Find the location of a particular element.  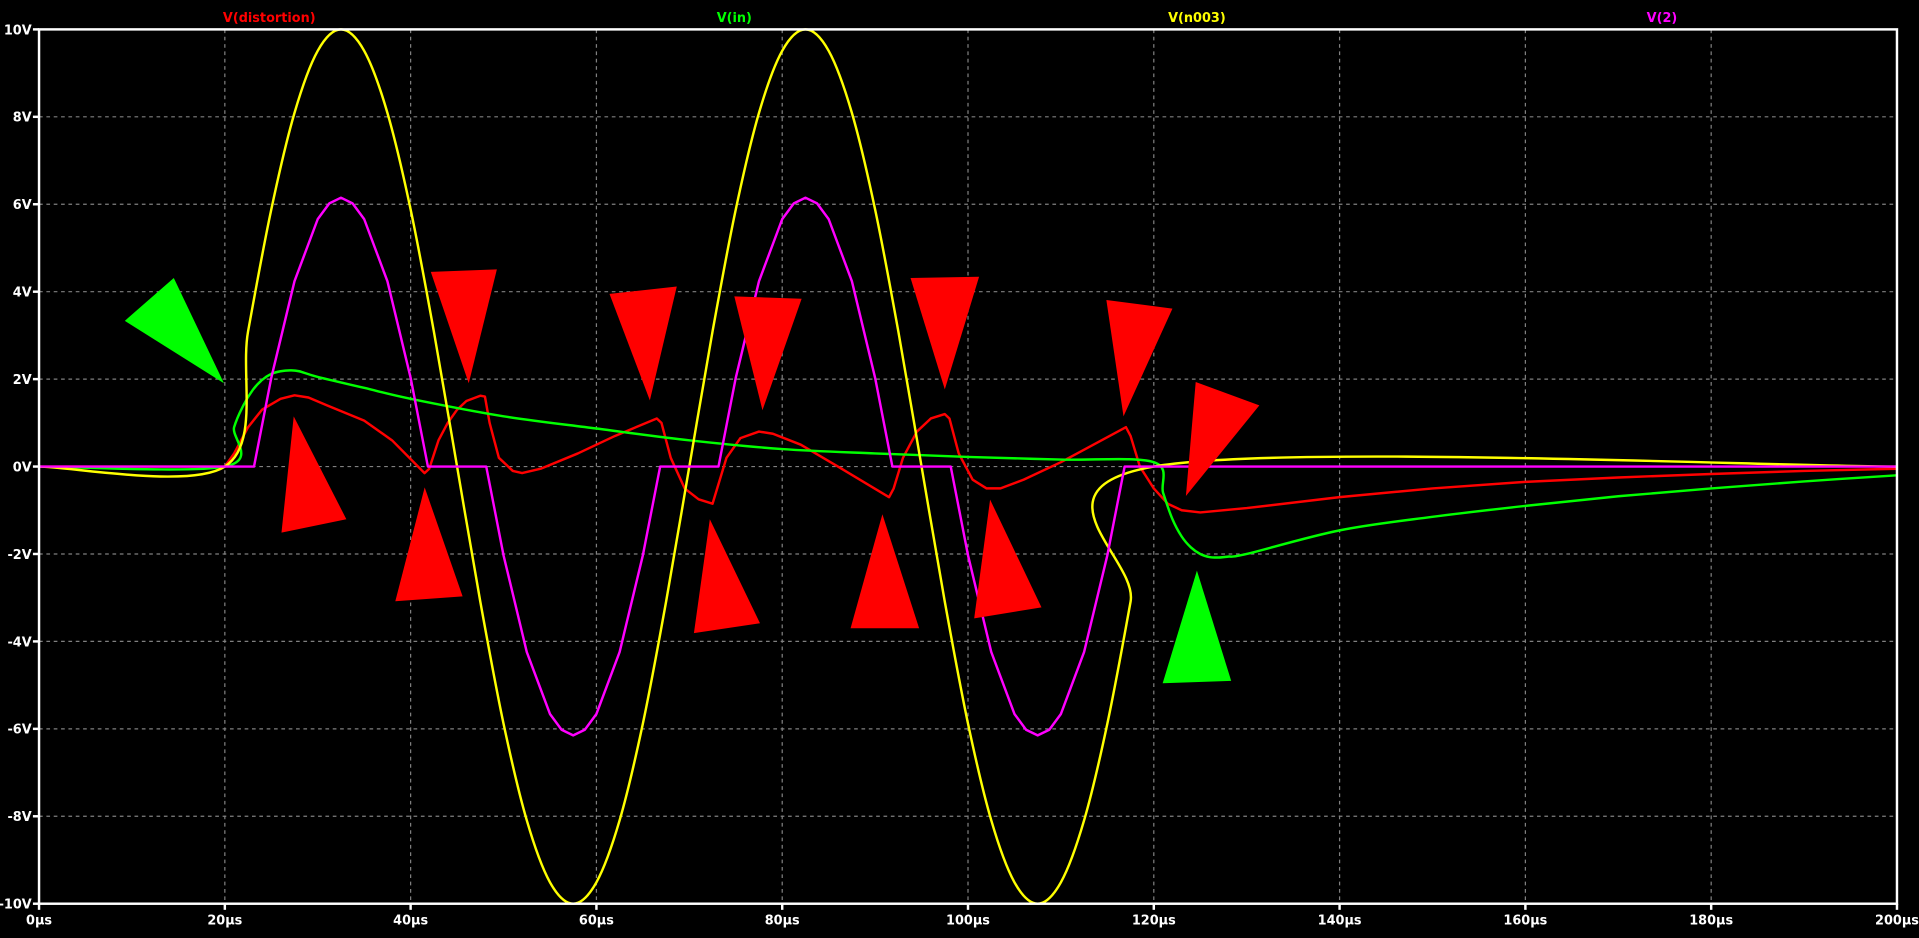

y-tick-label: -10V is located at coordinates (16, 905).